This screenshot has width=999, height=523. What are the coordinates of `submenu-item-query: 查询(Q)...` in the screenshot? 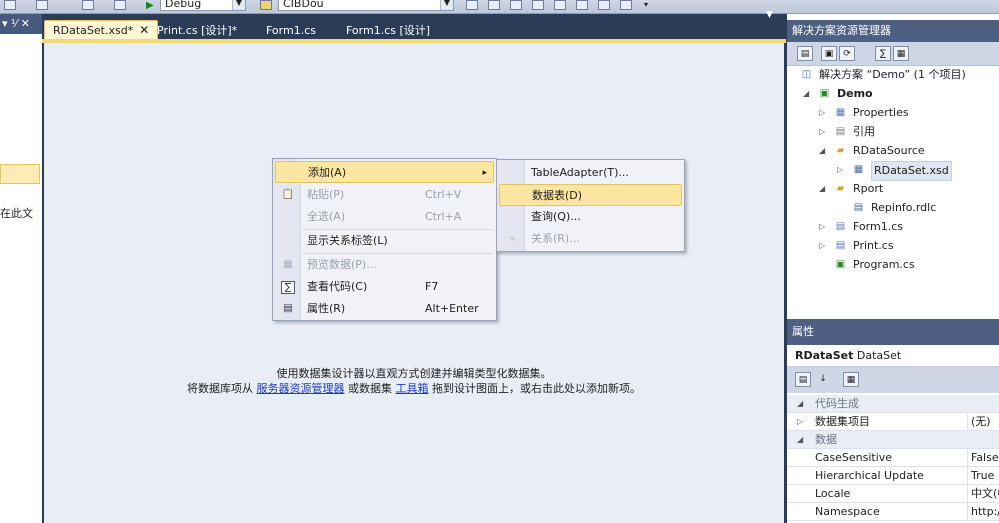 It's located at (590, 217).